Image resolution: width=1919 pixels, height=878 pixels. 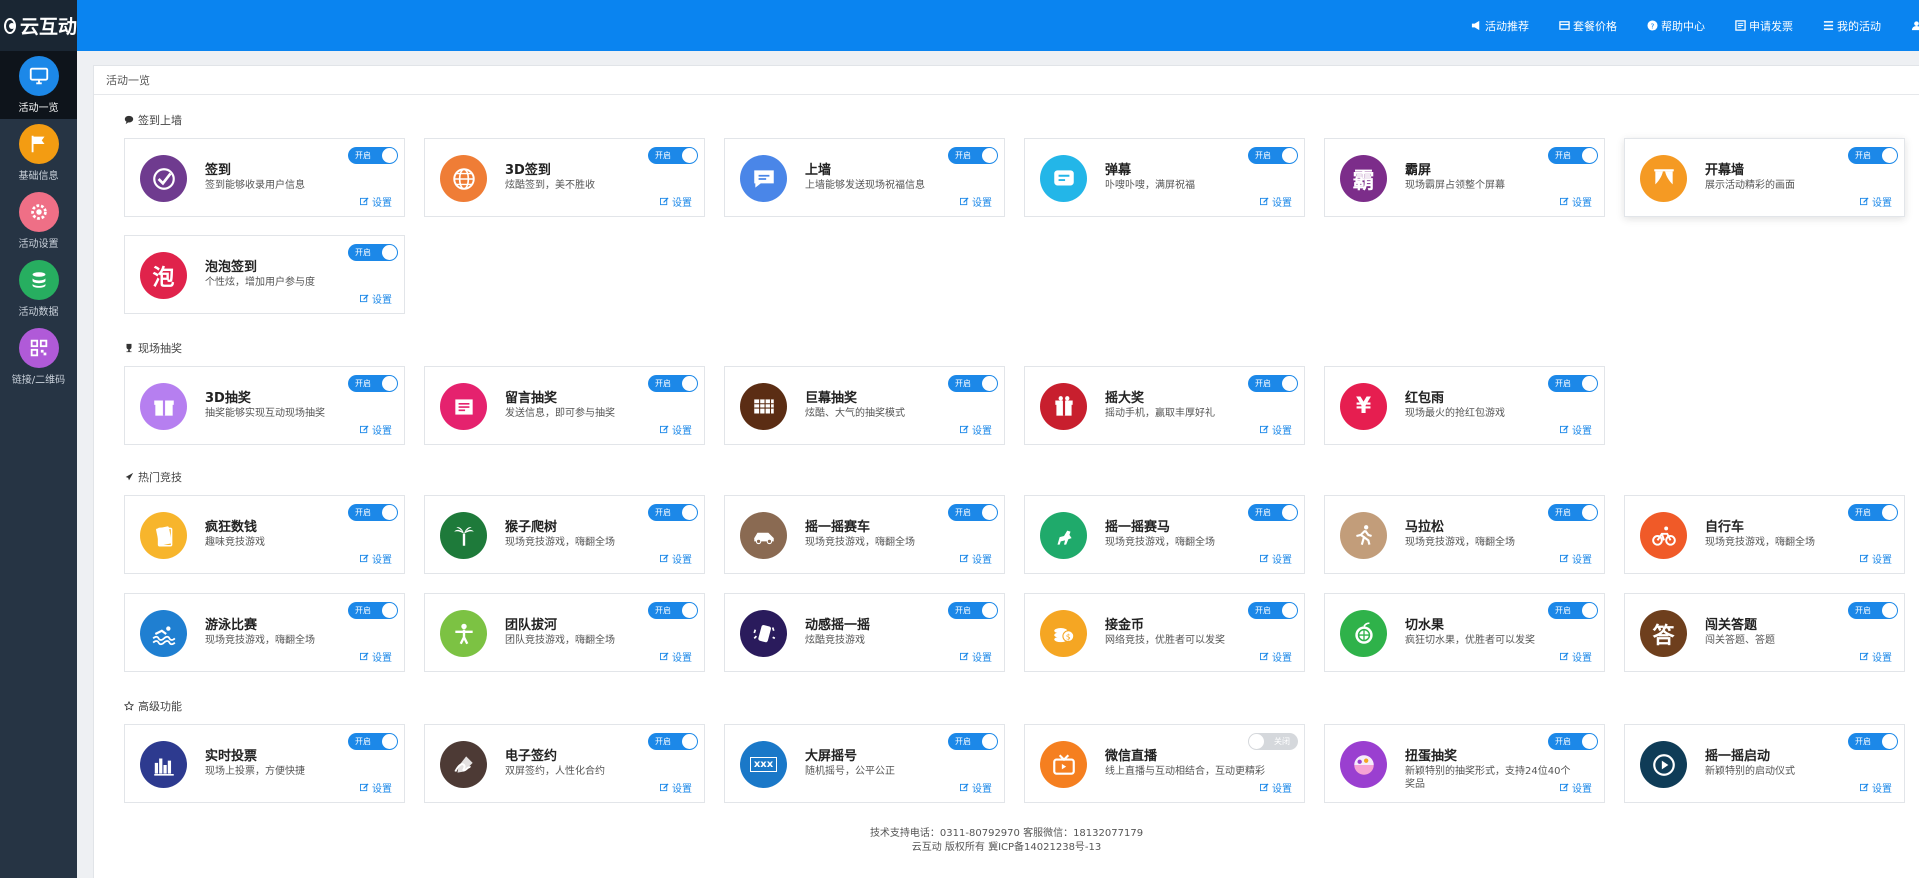 I want to click on activity-card: 游泳比赛 现场竞技游戏，嗨翻全场 开启 设置, so click(x=264, y=632).